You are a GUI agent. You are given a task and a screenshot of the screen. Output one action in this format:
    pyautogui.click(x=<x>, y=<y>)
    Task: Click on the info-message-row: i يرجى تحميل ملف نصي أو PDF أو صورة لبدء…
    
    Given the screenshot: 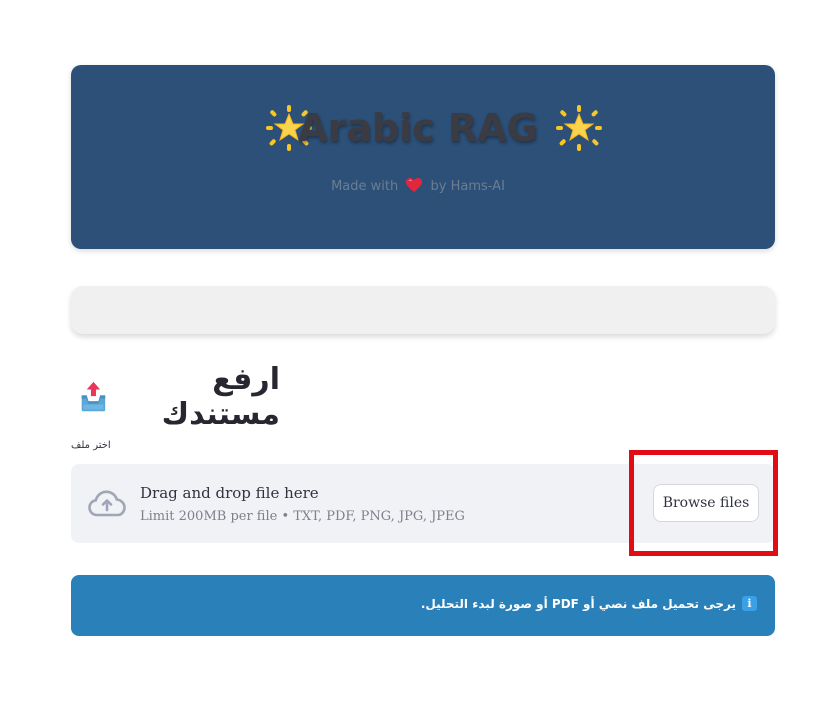 What is the action you would take?
    pyautogui.click(x=589, y=603)
    